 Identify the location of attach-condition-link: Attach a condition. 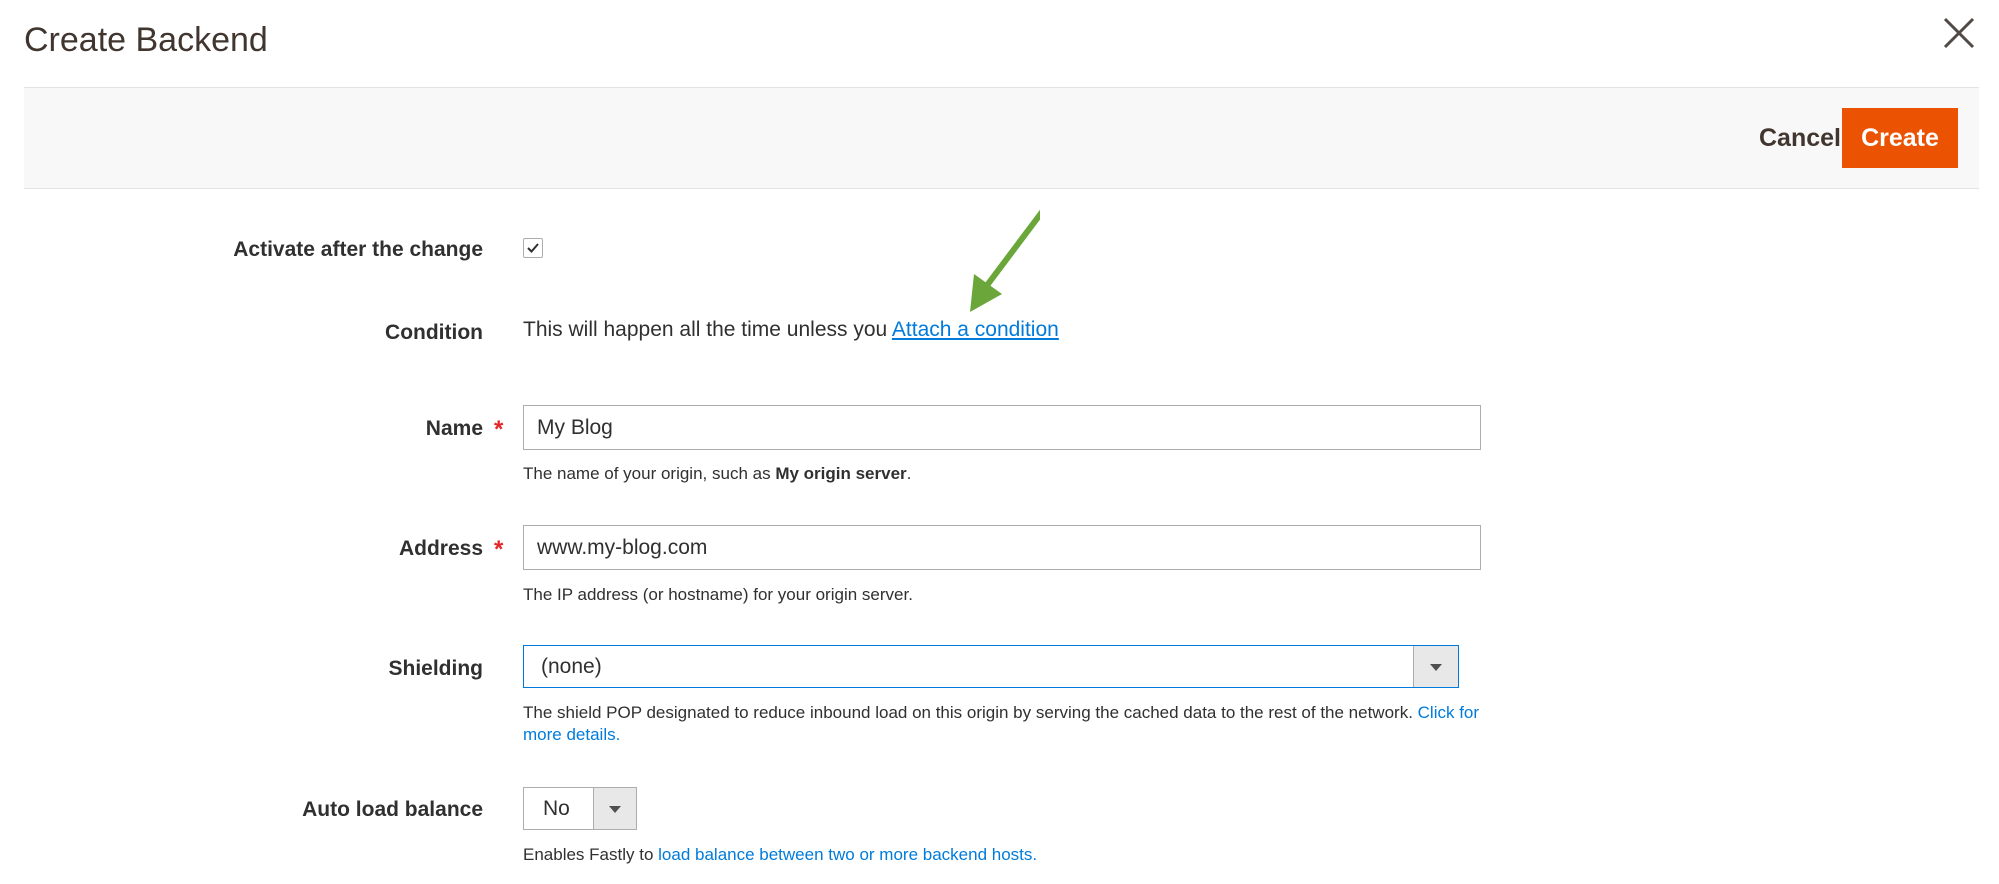
(975, 329).